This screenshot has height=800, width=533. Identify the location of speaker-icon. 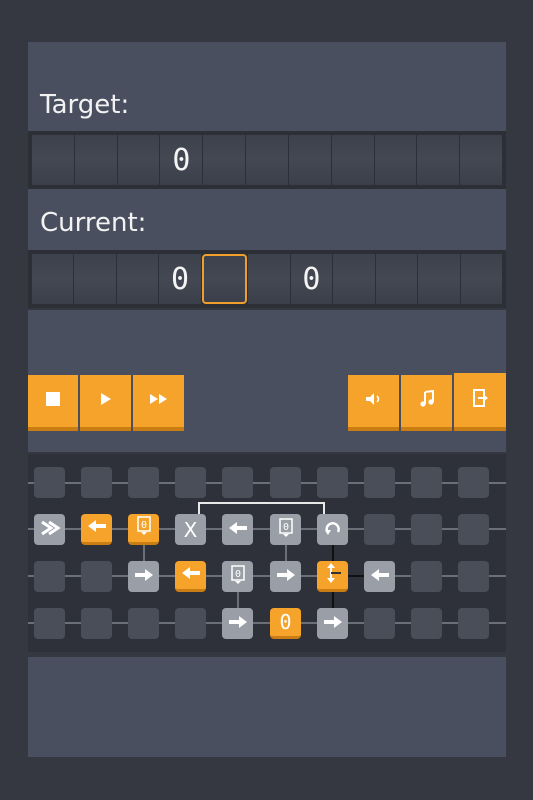
(374, 401).